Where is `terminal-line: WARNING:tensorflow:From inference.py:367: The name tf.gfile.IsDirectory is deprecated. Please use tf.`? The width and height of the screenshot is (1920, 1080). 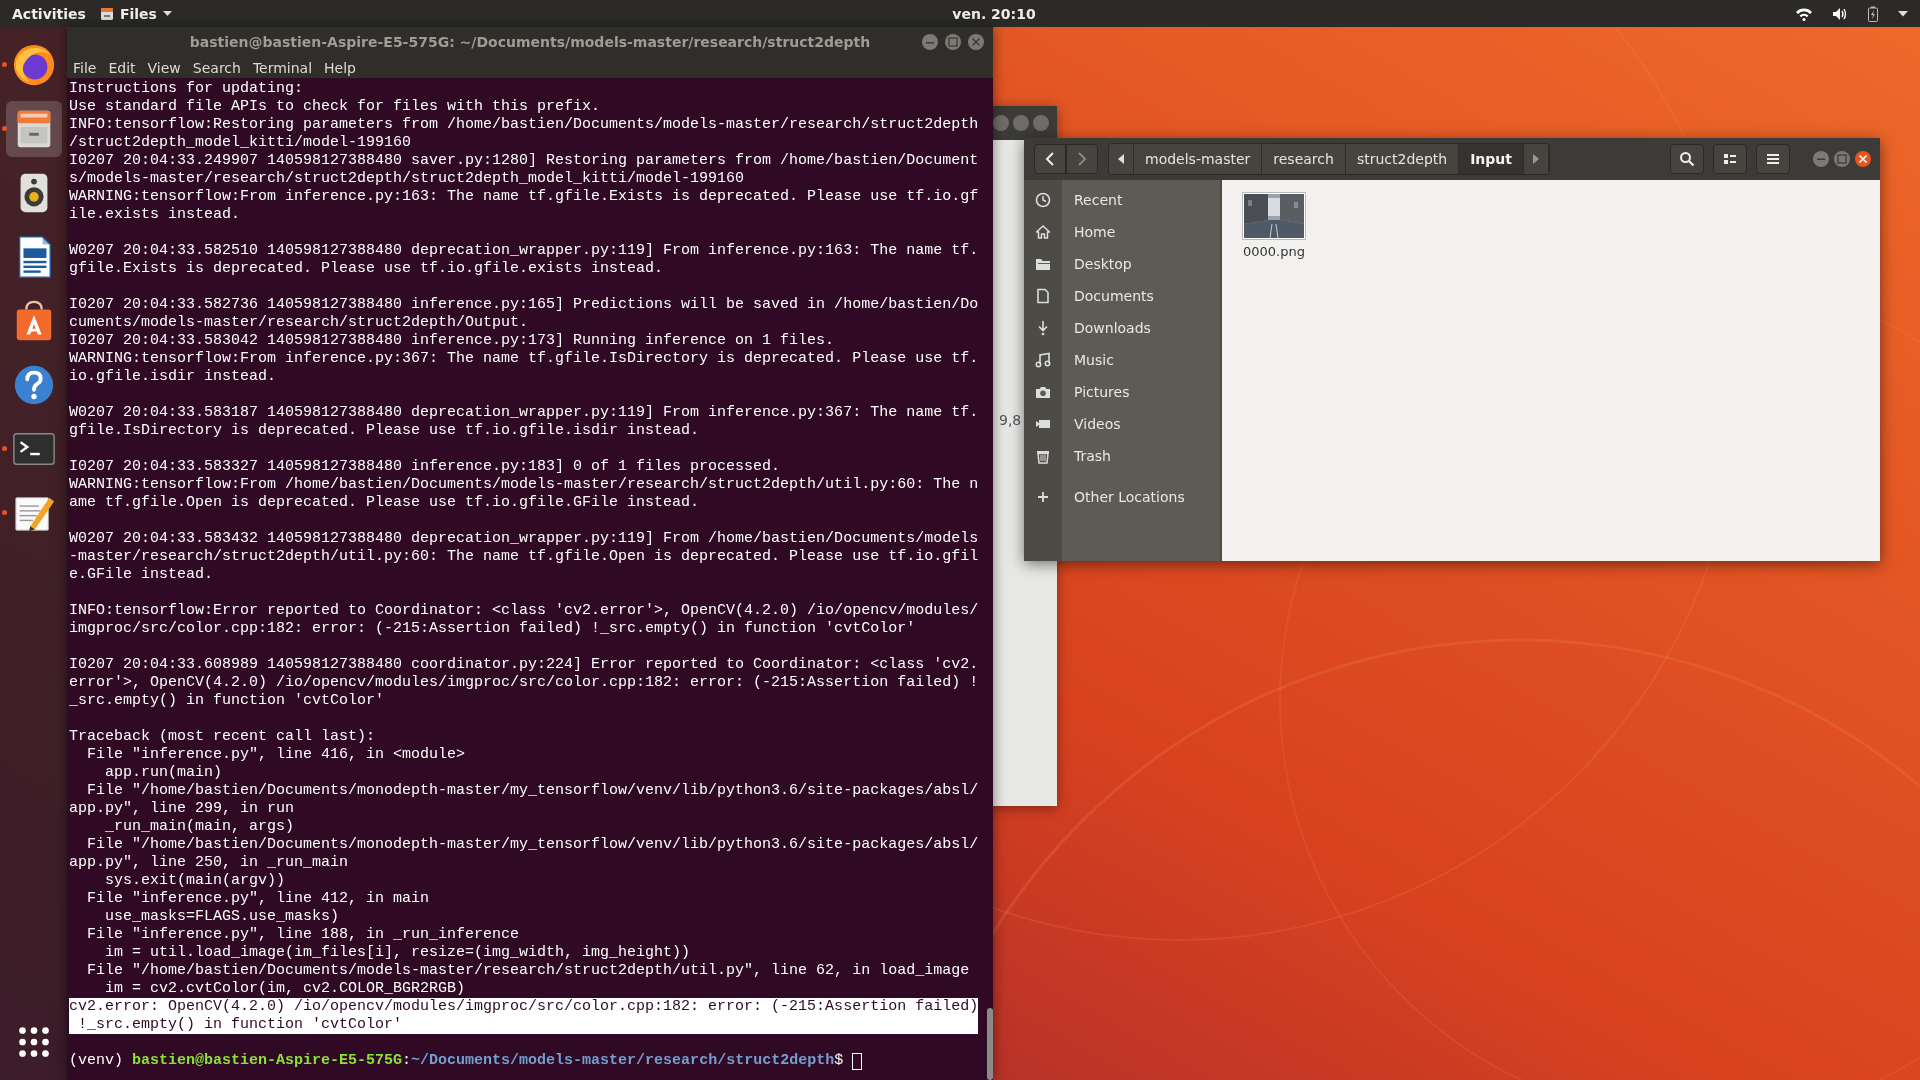 terminal-line: WARNING:tensorflow:From inference.py:367: The name tf.gfile.IsDirectory is deprecated. Please use tf. is located at coordinates (523, 359).